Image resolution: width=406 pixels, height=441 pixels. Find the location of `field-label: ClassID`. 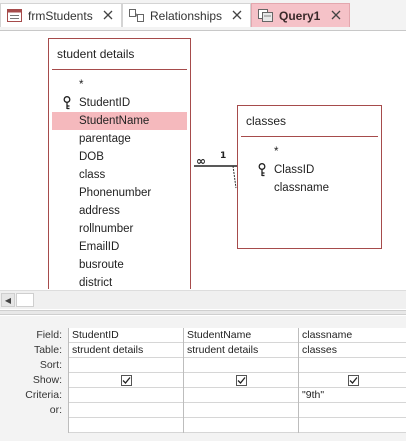

field-label: ClassID is located at coordinates (294, 170).